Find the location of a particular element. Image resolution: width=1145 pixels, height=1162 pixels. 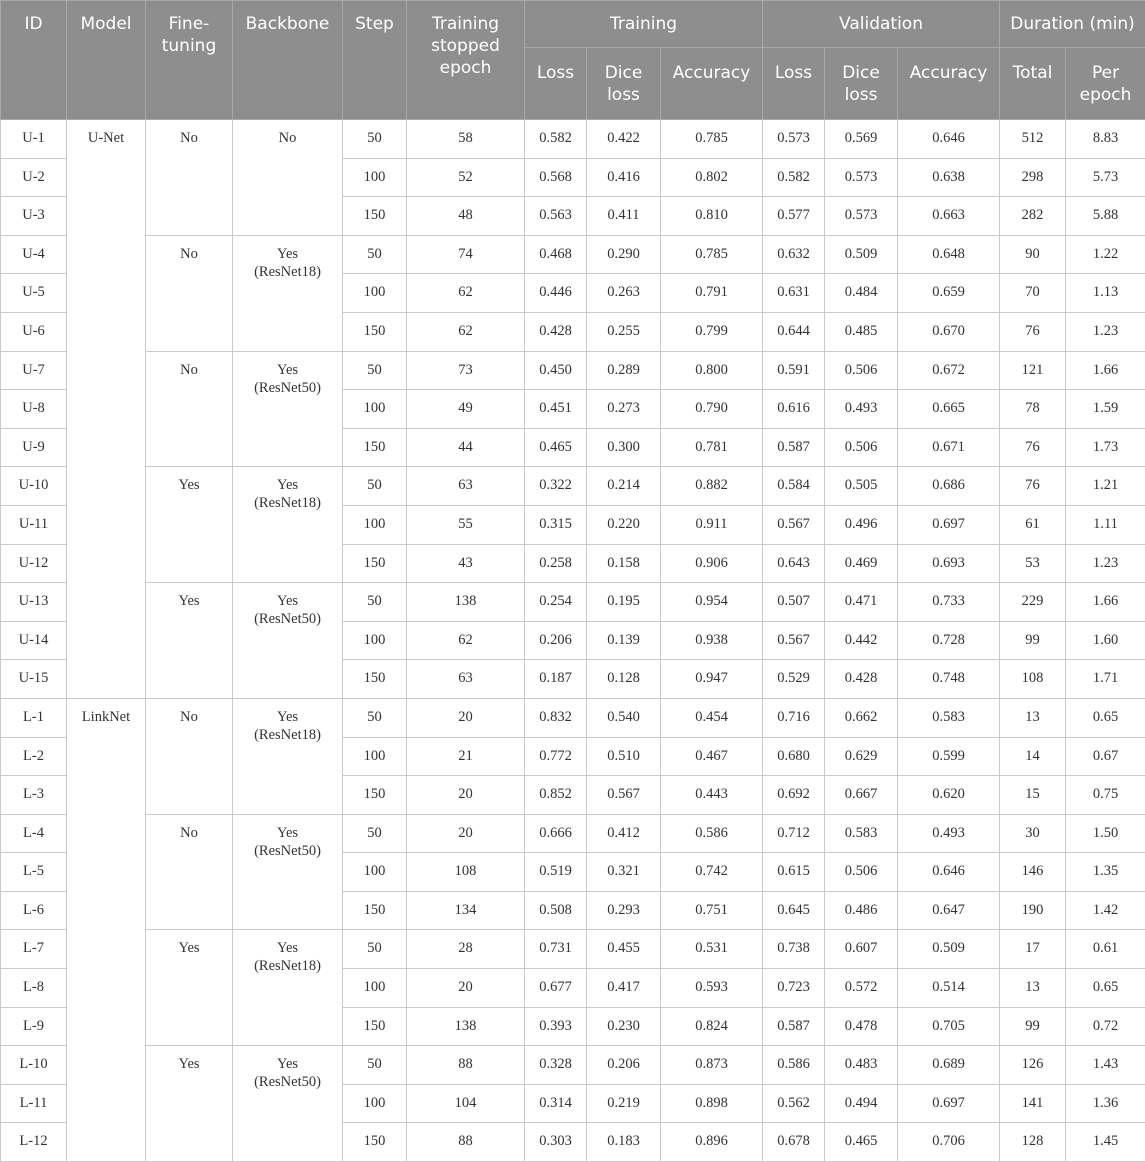

duration-total-cell: 76 is located at coordinates (1033, 331).